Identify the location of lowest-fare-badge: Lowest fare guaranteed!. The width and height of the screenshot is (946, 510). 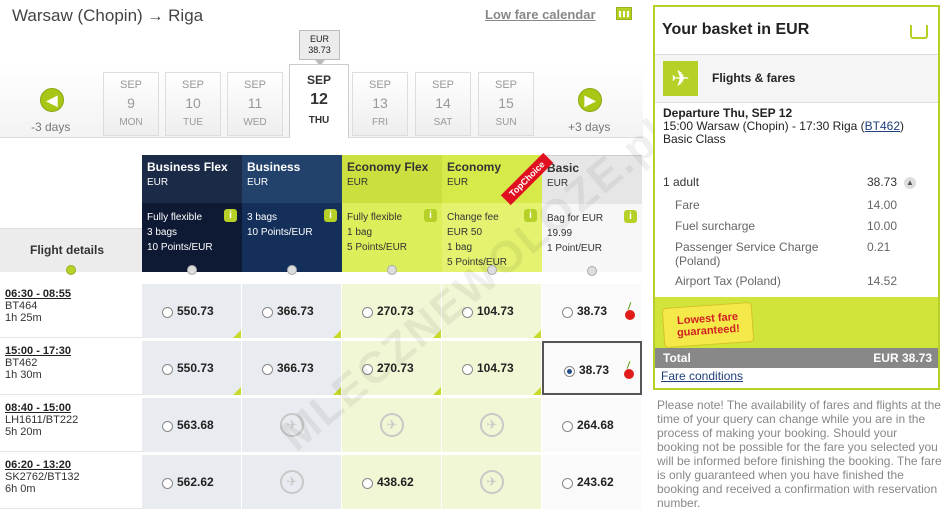
(708, 325).